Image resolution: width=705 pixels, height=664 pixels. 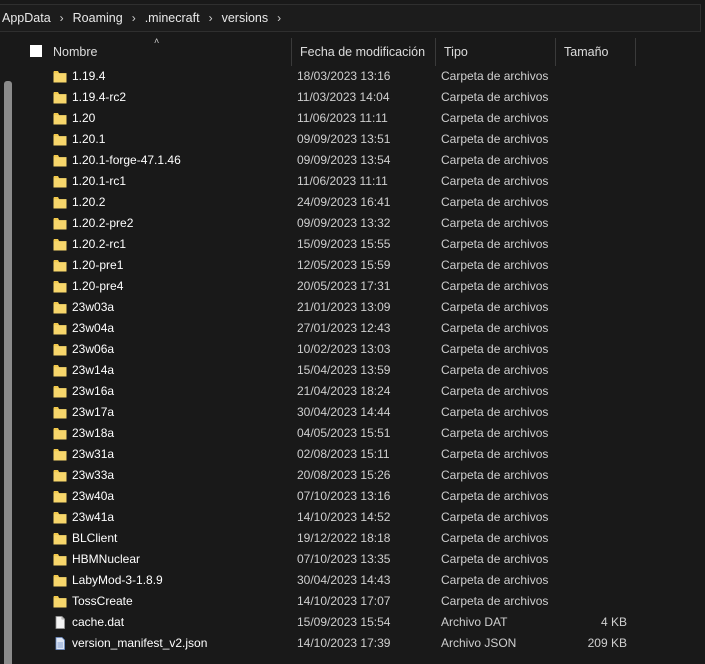 I want to click on file-name: 23w06a, so click(x=93, y=349).